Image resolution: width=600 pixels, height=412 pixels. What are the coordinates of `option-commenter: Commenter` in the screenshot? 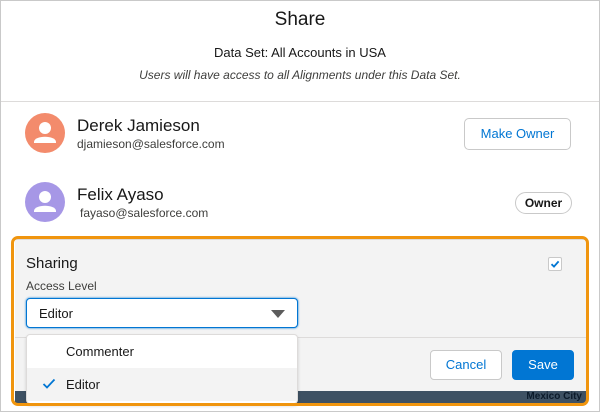 It's located at (162, 351).